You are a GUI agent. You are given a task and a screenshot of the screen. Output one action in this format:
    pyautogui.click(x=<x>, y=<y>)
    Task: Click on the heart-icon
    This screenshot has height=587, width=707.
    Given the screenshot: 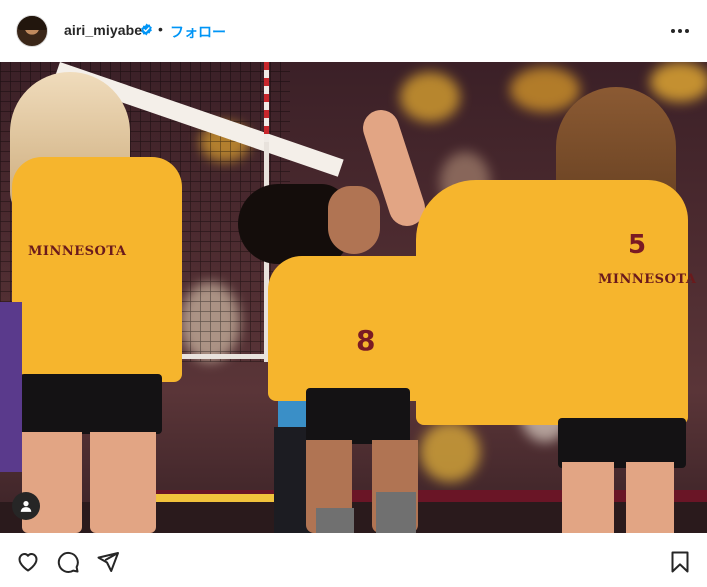 What is the action you would take?
    pyautogui.click(x=28, y=562)
    